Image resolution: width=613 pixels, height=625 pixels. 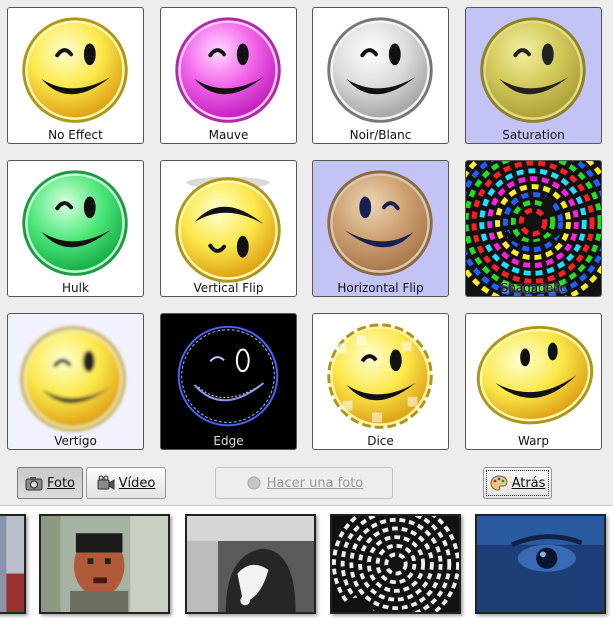 I want to click on take-photo-label: Hacer una foto, so click(x=315, y=483).